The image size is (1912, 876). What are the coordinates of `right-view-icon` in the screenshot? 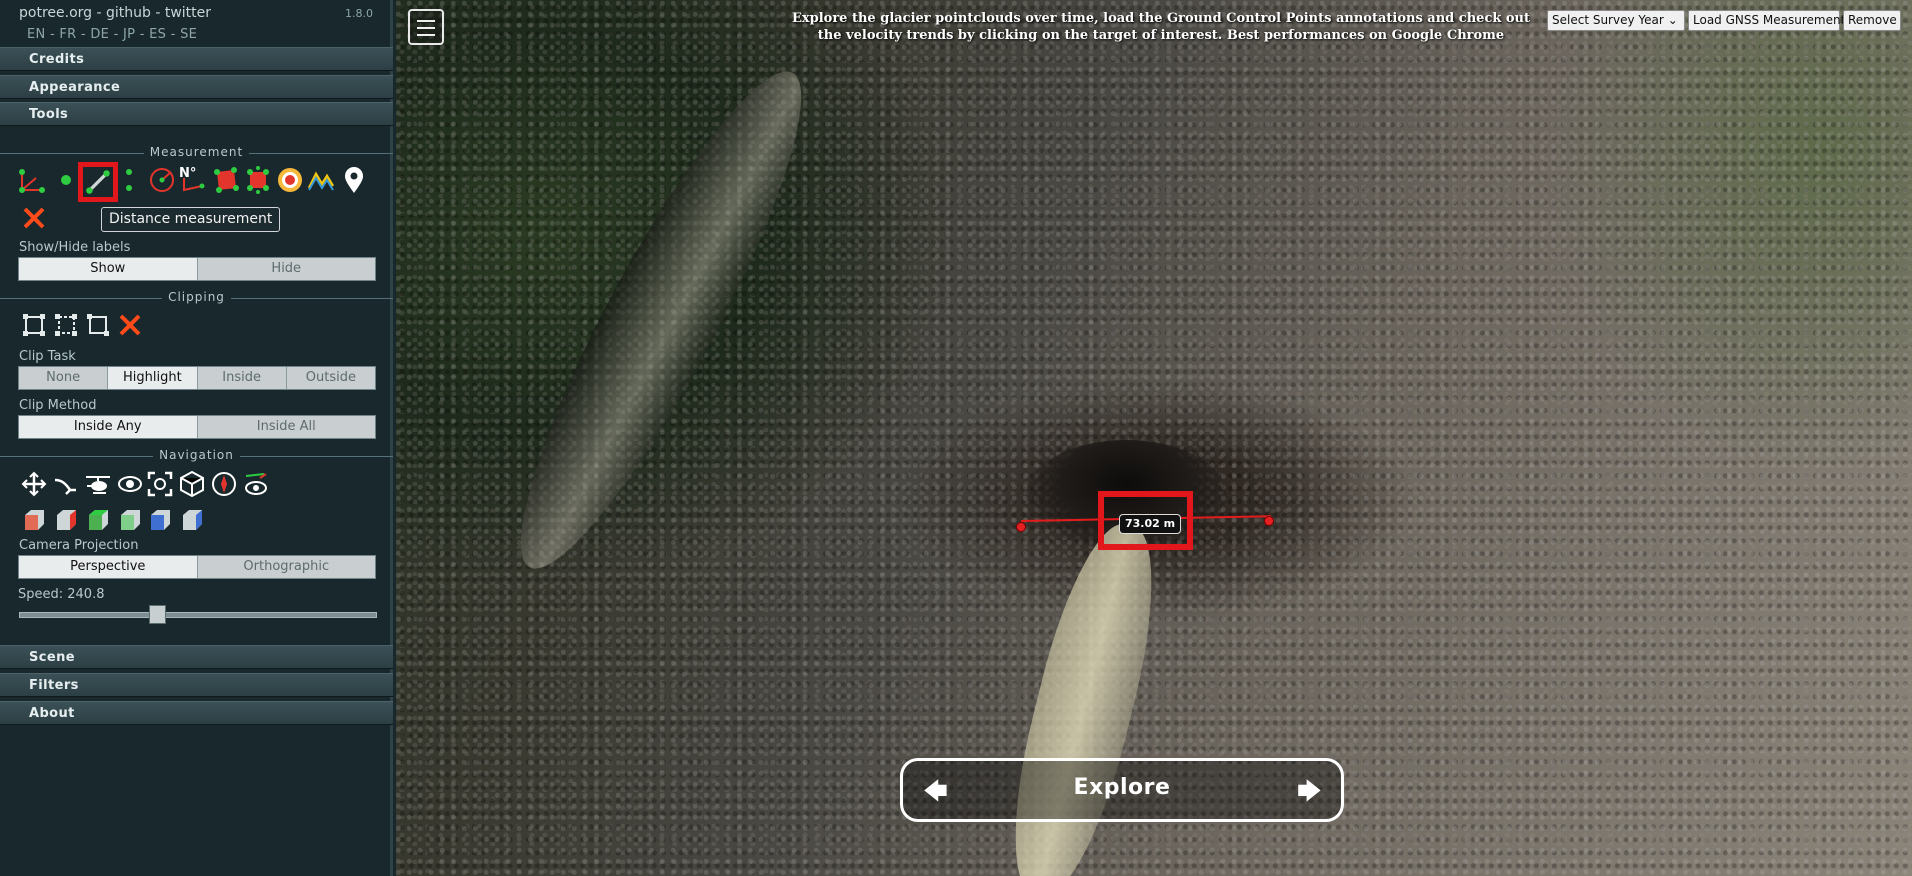 It's located at (192, 520).